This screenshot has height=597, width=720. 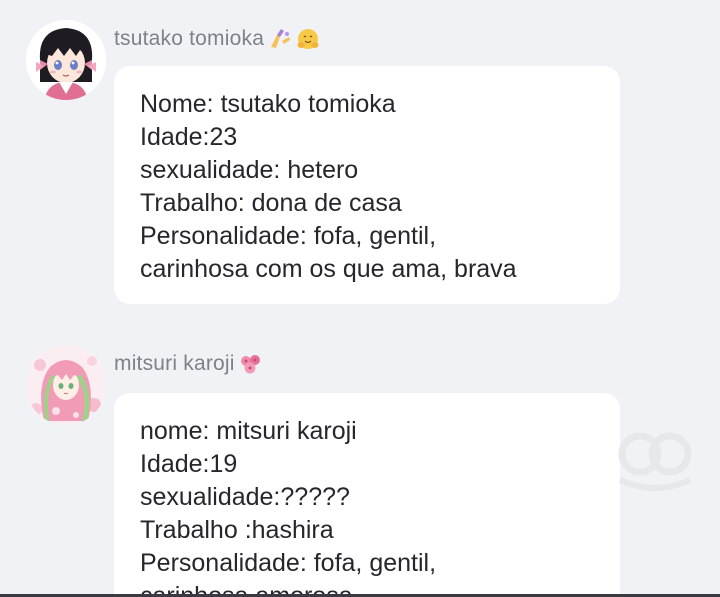 I want to click on username: tsutako tomioka, so click(x=189, y=39).